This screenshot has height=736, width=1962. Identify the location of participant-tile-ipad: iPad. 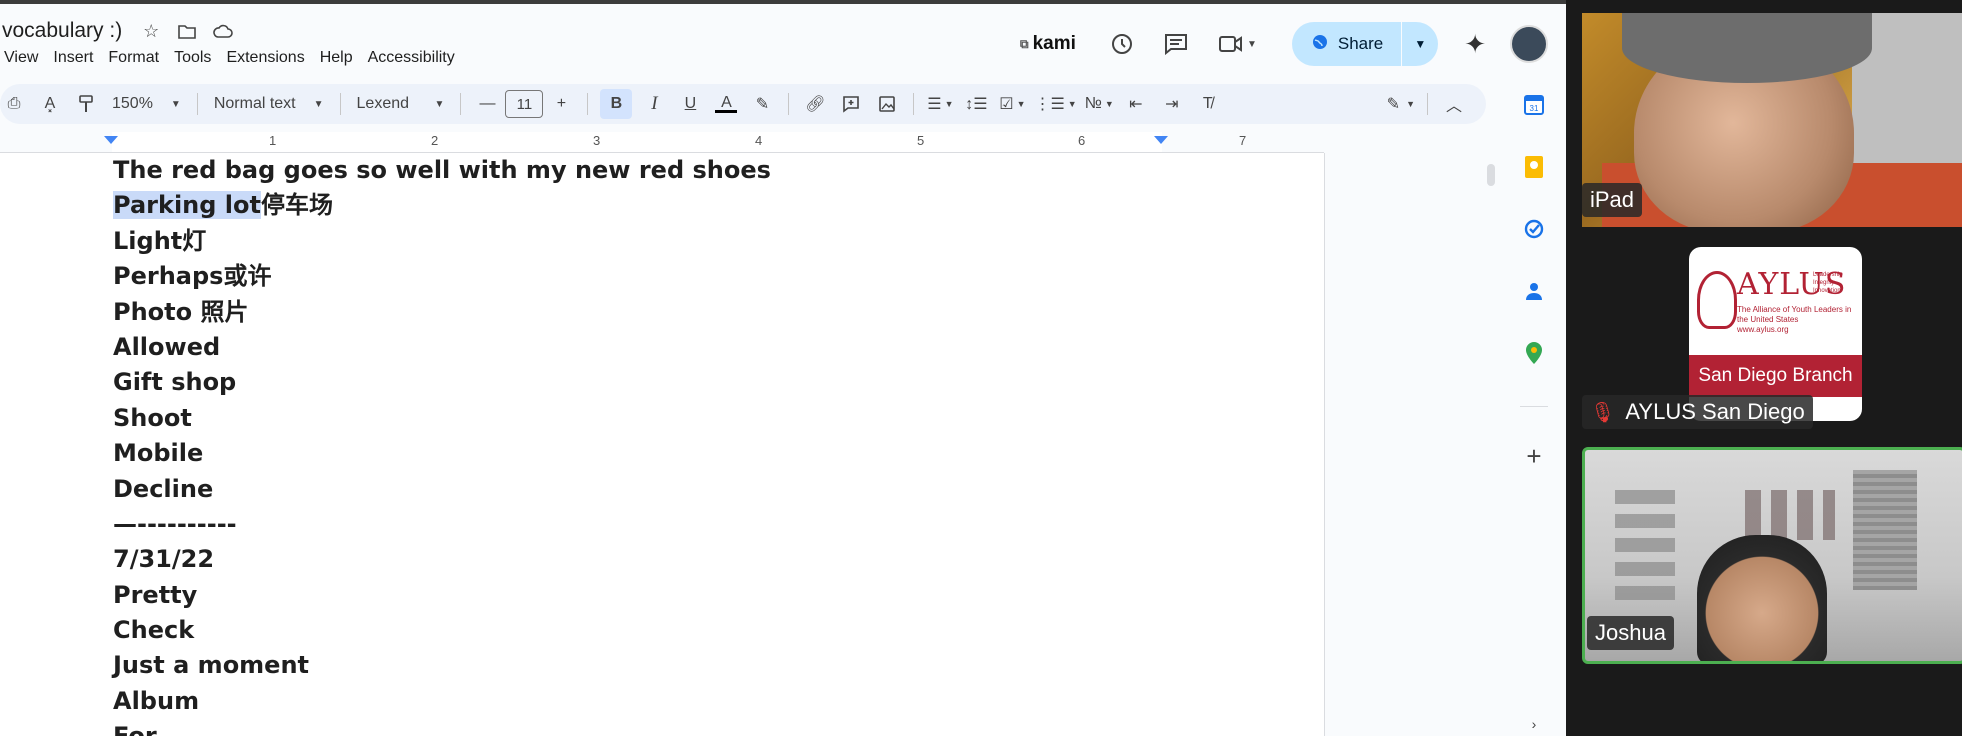
(1772, 120).